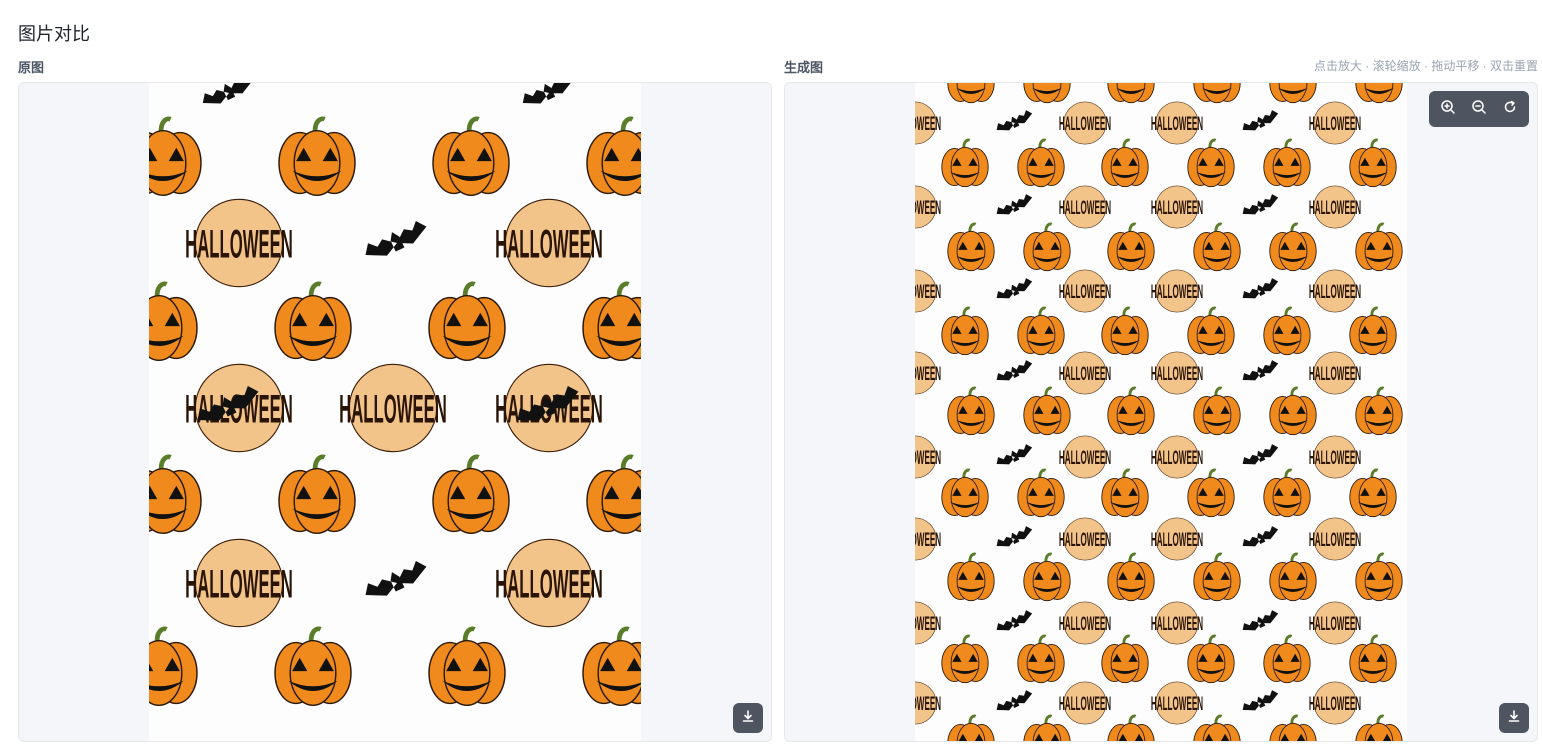 The height and width of the screenshot is (746, 1542). I want to click on generated-label: 生成图, so click(804, 67).